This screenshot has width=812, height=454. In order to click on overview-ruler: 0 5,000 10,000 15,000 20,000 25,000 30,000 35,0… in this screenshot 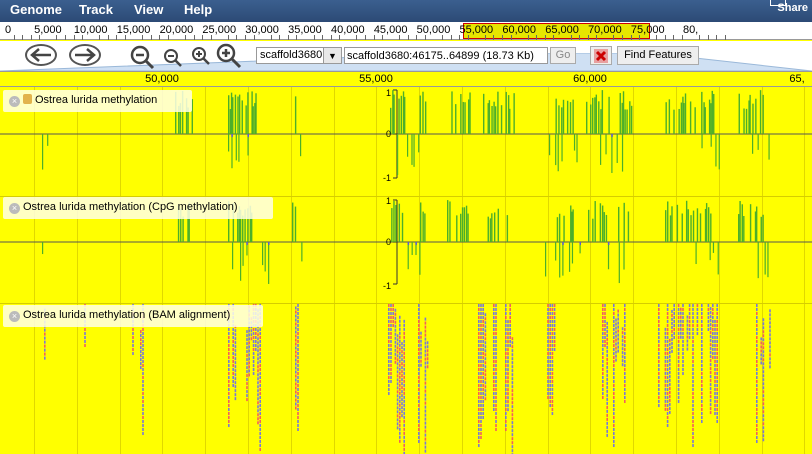, I will do `click(406, 31)`.